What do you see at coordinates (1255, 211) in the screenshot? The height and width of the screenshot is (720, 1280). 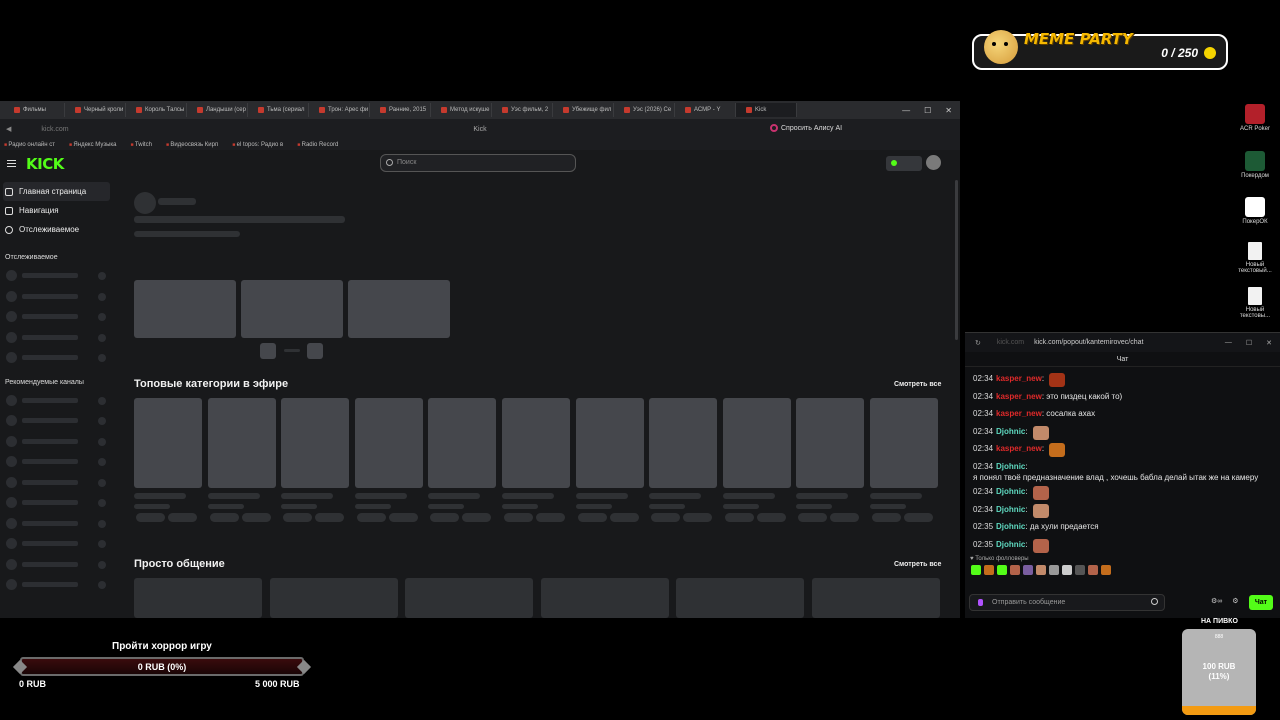 I see `desktop-icon: ПокерОК` at bounding box center [1255, 211].